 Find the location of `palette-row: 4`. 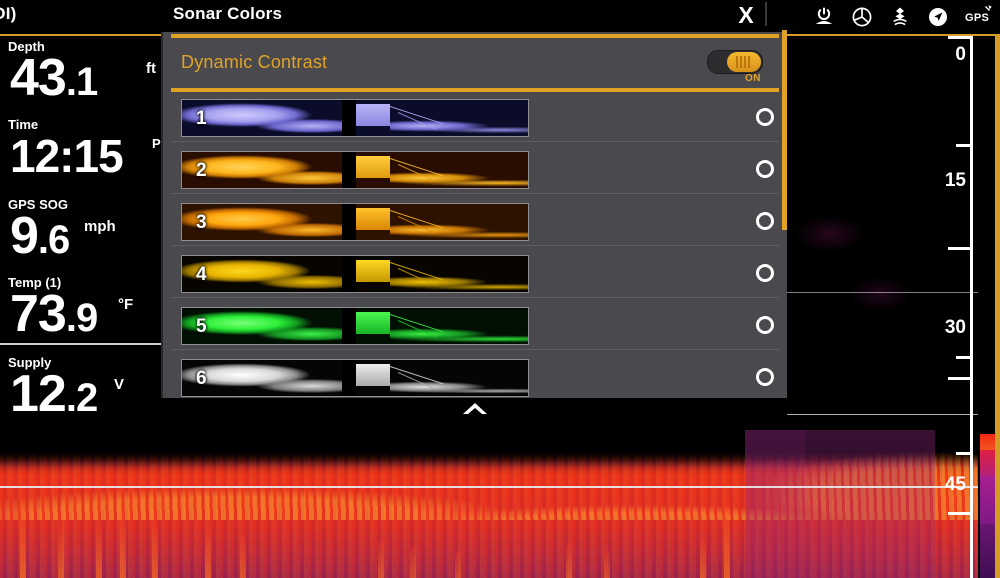

palette-row: 4 is located at coordinates (475, 274).